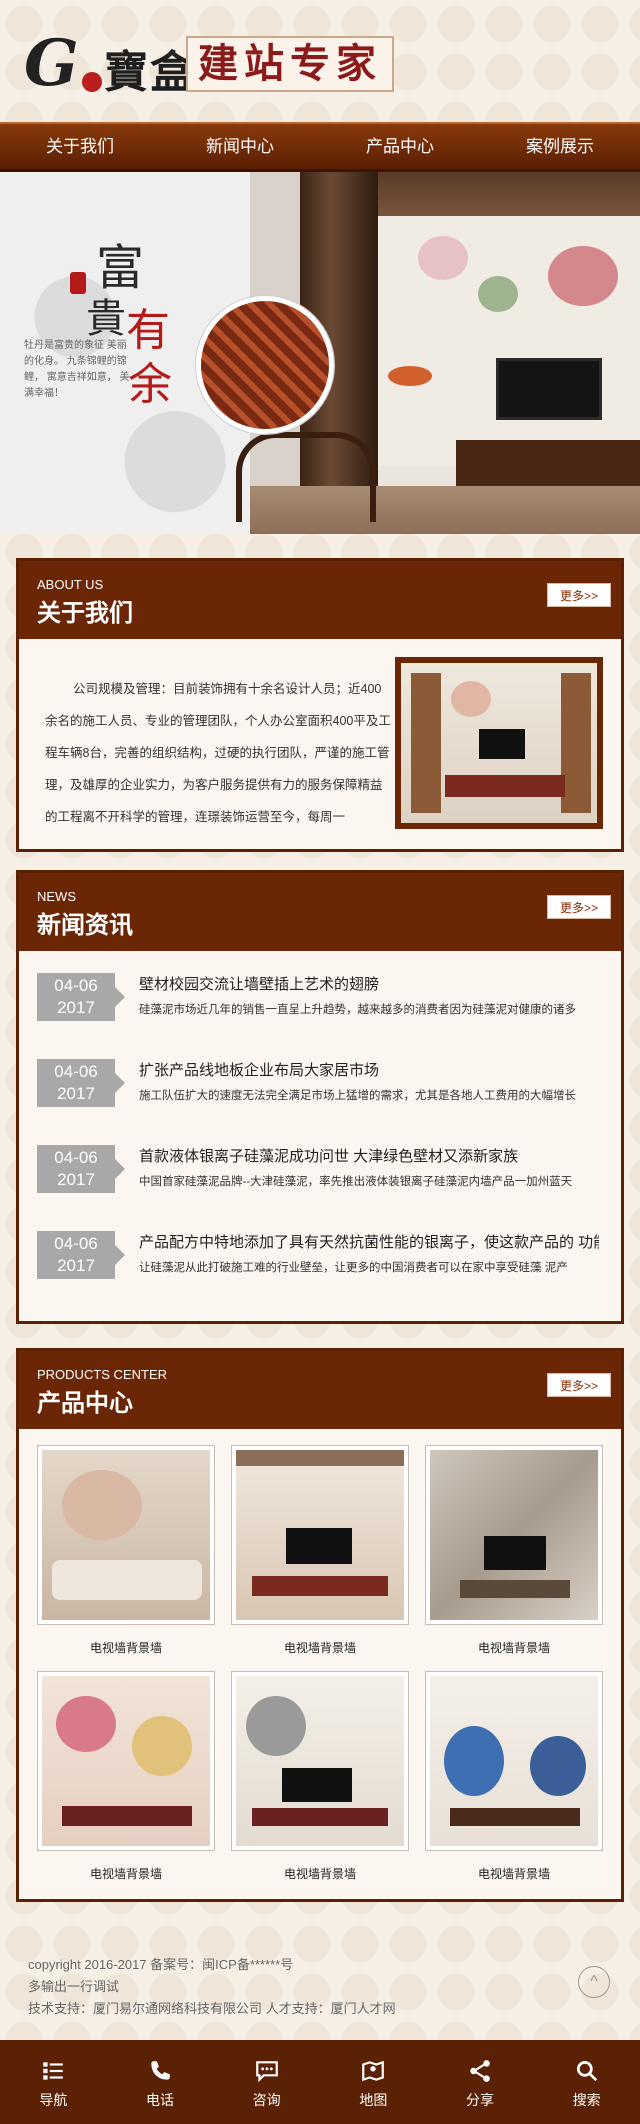 This screenshot has width=640, height=2124. What do you see at coordinates (505, 786) in the screenshot?
I see `about-image-cabinet` at bounding box center [505, 786].